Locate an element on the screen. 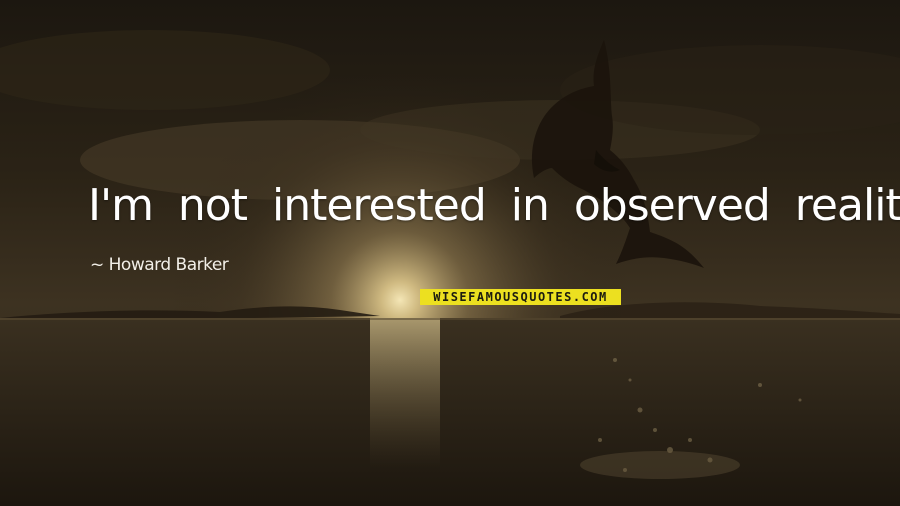  quote-text: I'm not interested in observed reality. is located at coordinates (494, 205).